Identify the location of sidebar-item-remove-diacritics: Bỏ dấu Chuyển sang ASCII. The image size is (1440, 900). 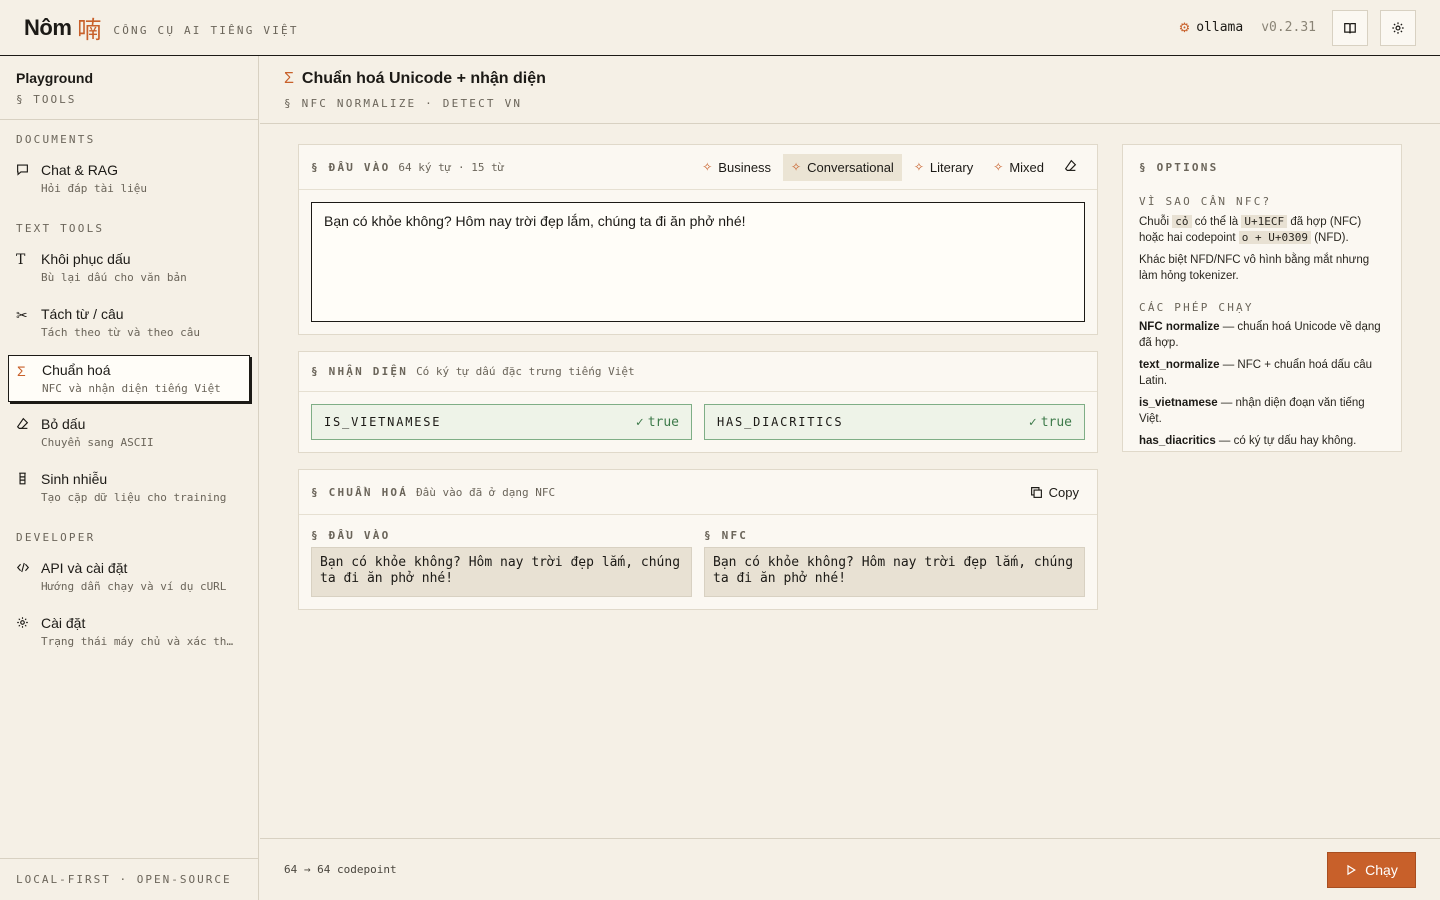
(129, 432).